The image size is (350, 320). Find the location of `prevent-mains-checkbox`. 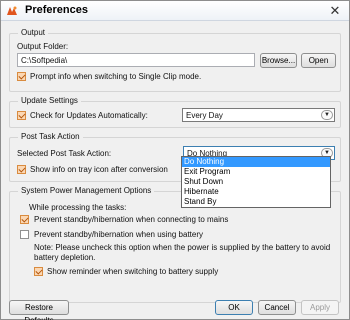

prevent-mains-checkbox is located at coordinates (24, 219).